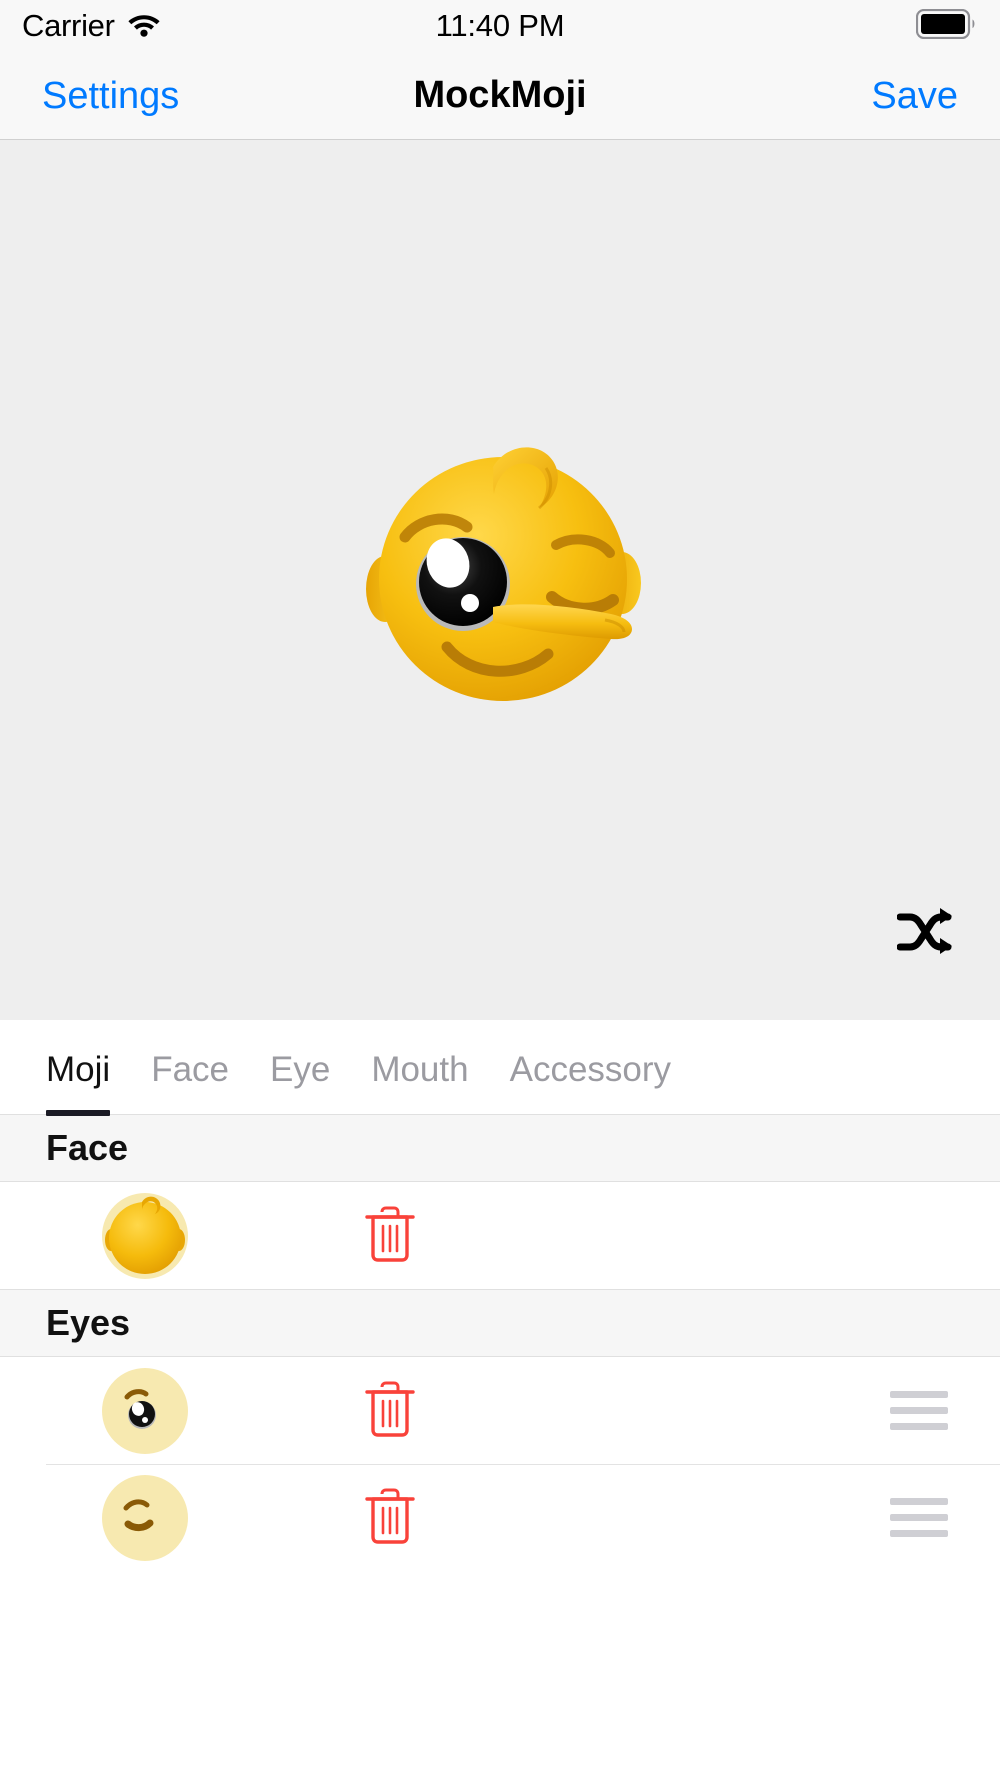 This screenshot has height=1778, width=1000. I want to click on status-bar-right, so click(946, 26).